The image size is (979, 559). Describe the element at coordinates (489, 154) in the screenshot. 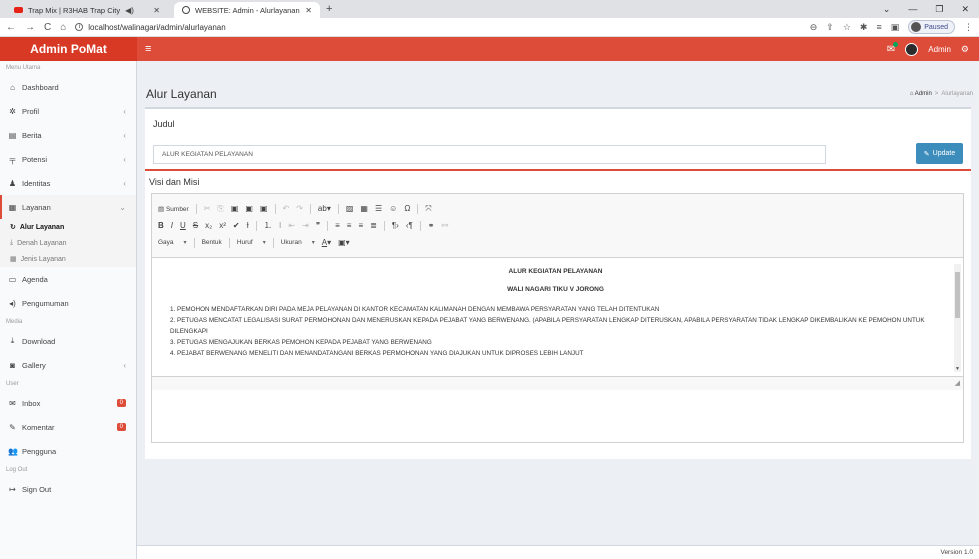

I see `judul-input: ALUR KEGIATAN PELAYANAN` at that location.